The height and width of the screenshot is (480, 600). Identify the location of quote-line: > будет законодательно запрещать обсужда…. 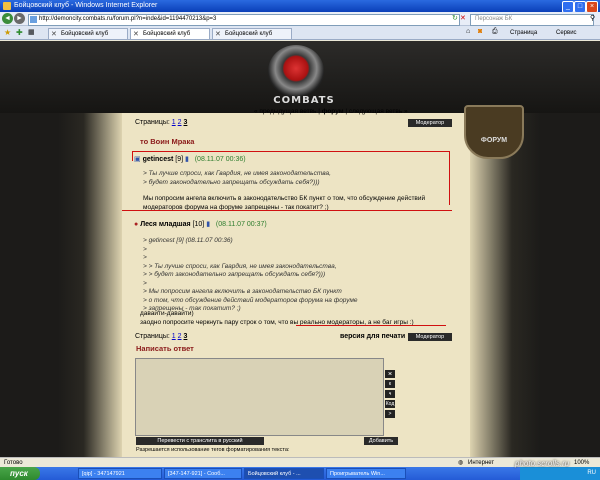
(231, 182).